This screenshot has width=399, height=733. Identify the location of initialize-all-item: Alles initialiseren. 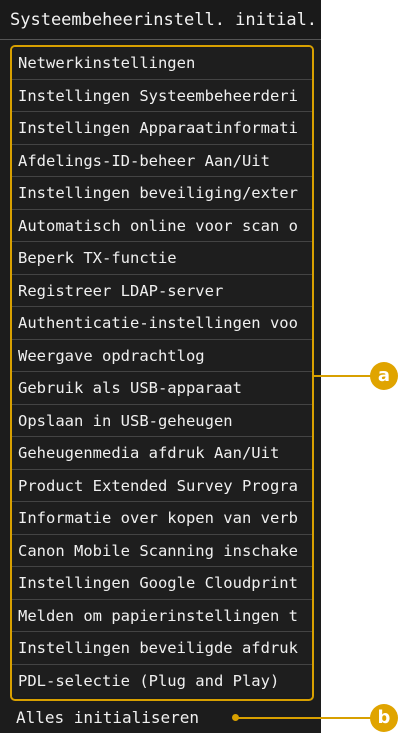
(104, 718).